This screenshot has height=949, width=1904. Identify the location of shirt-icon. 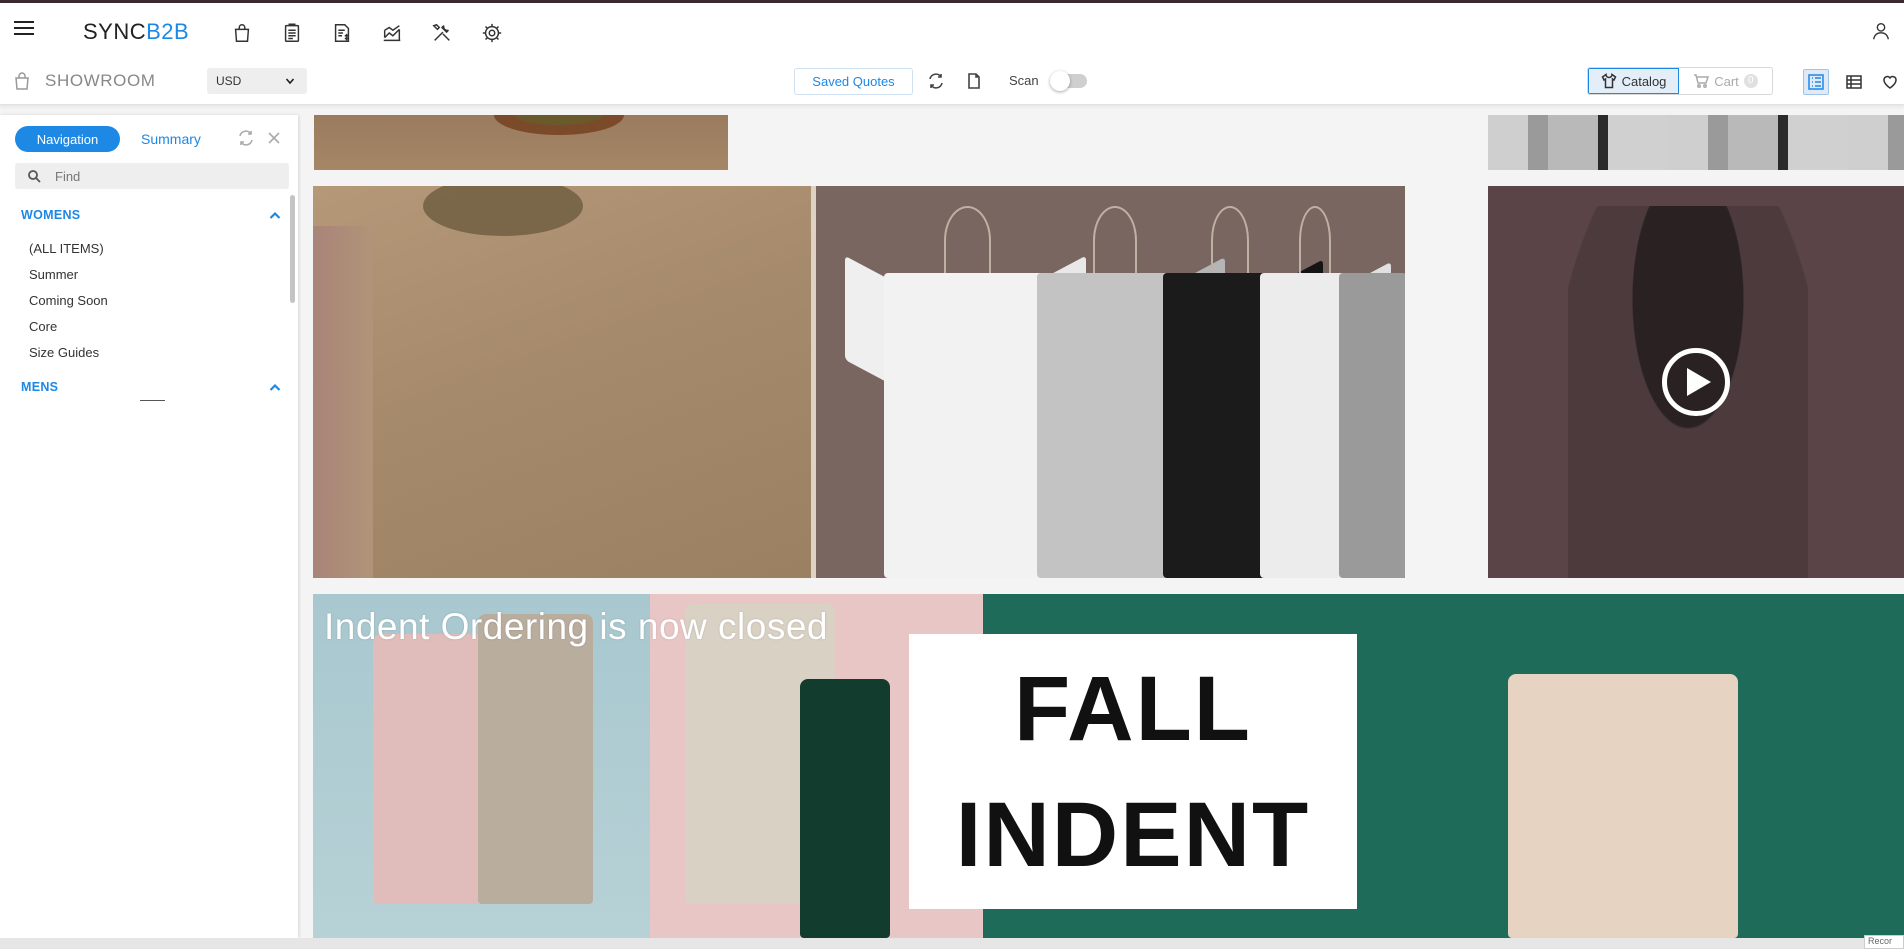
(1609, 81).